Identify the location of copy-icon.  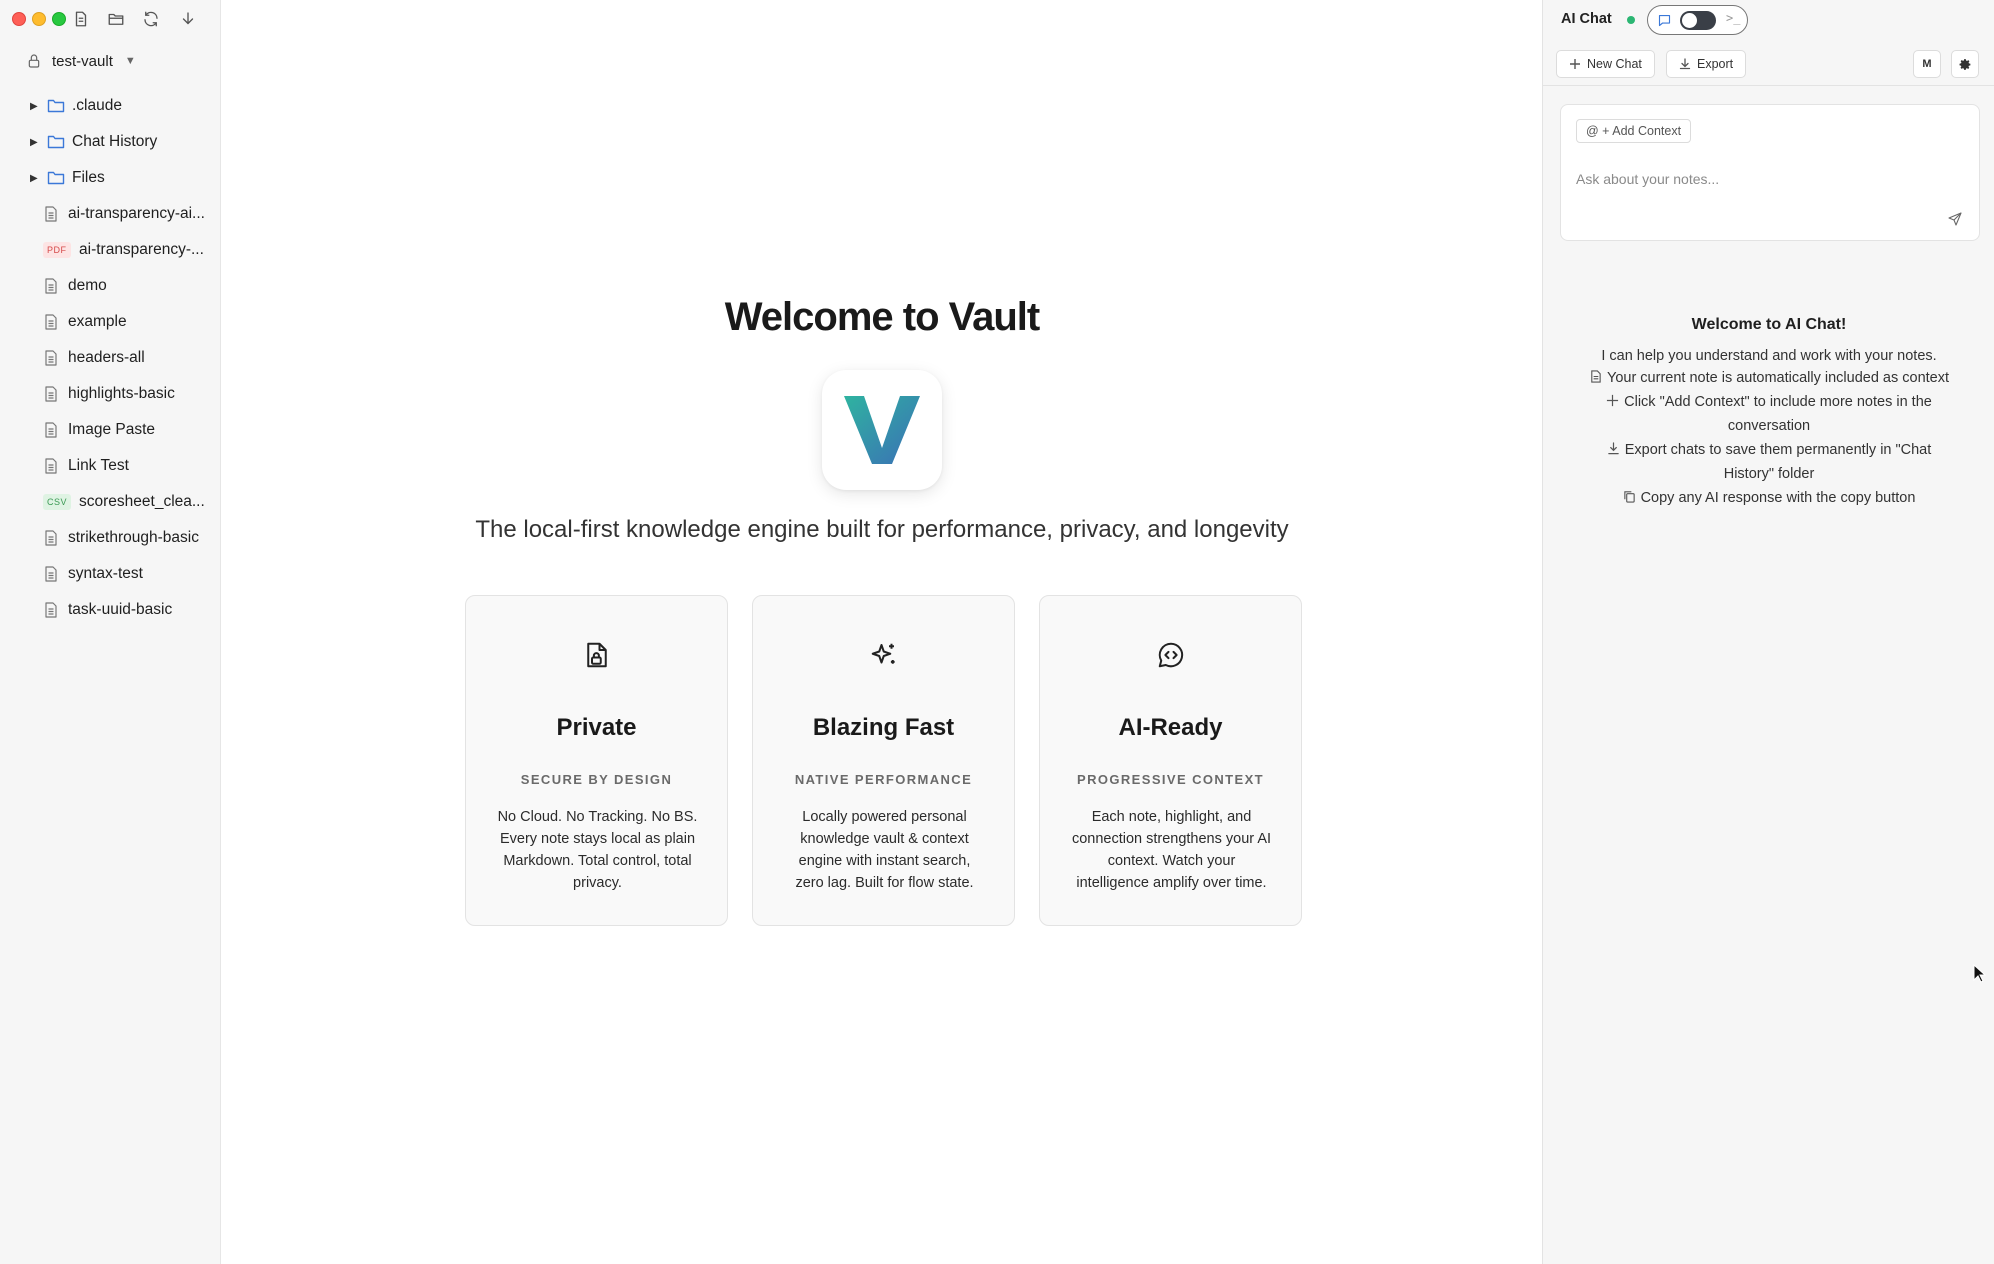
(1629, 496).